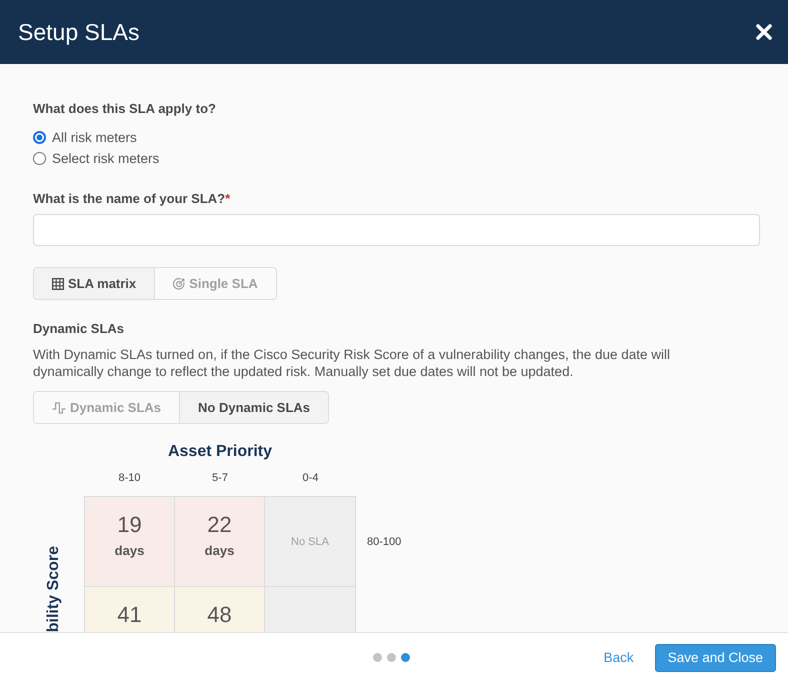 This screenshot has width=788, height=682. What do you see at coordinates (94, 137) in the screenshot?
I see `radio-label: All risk meters` at bounding box center [94, 137].